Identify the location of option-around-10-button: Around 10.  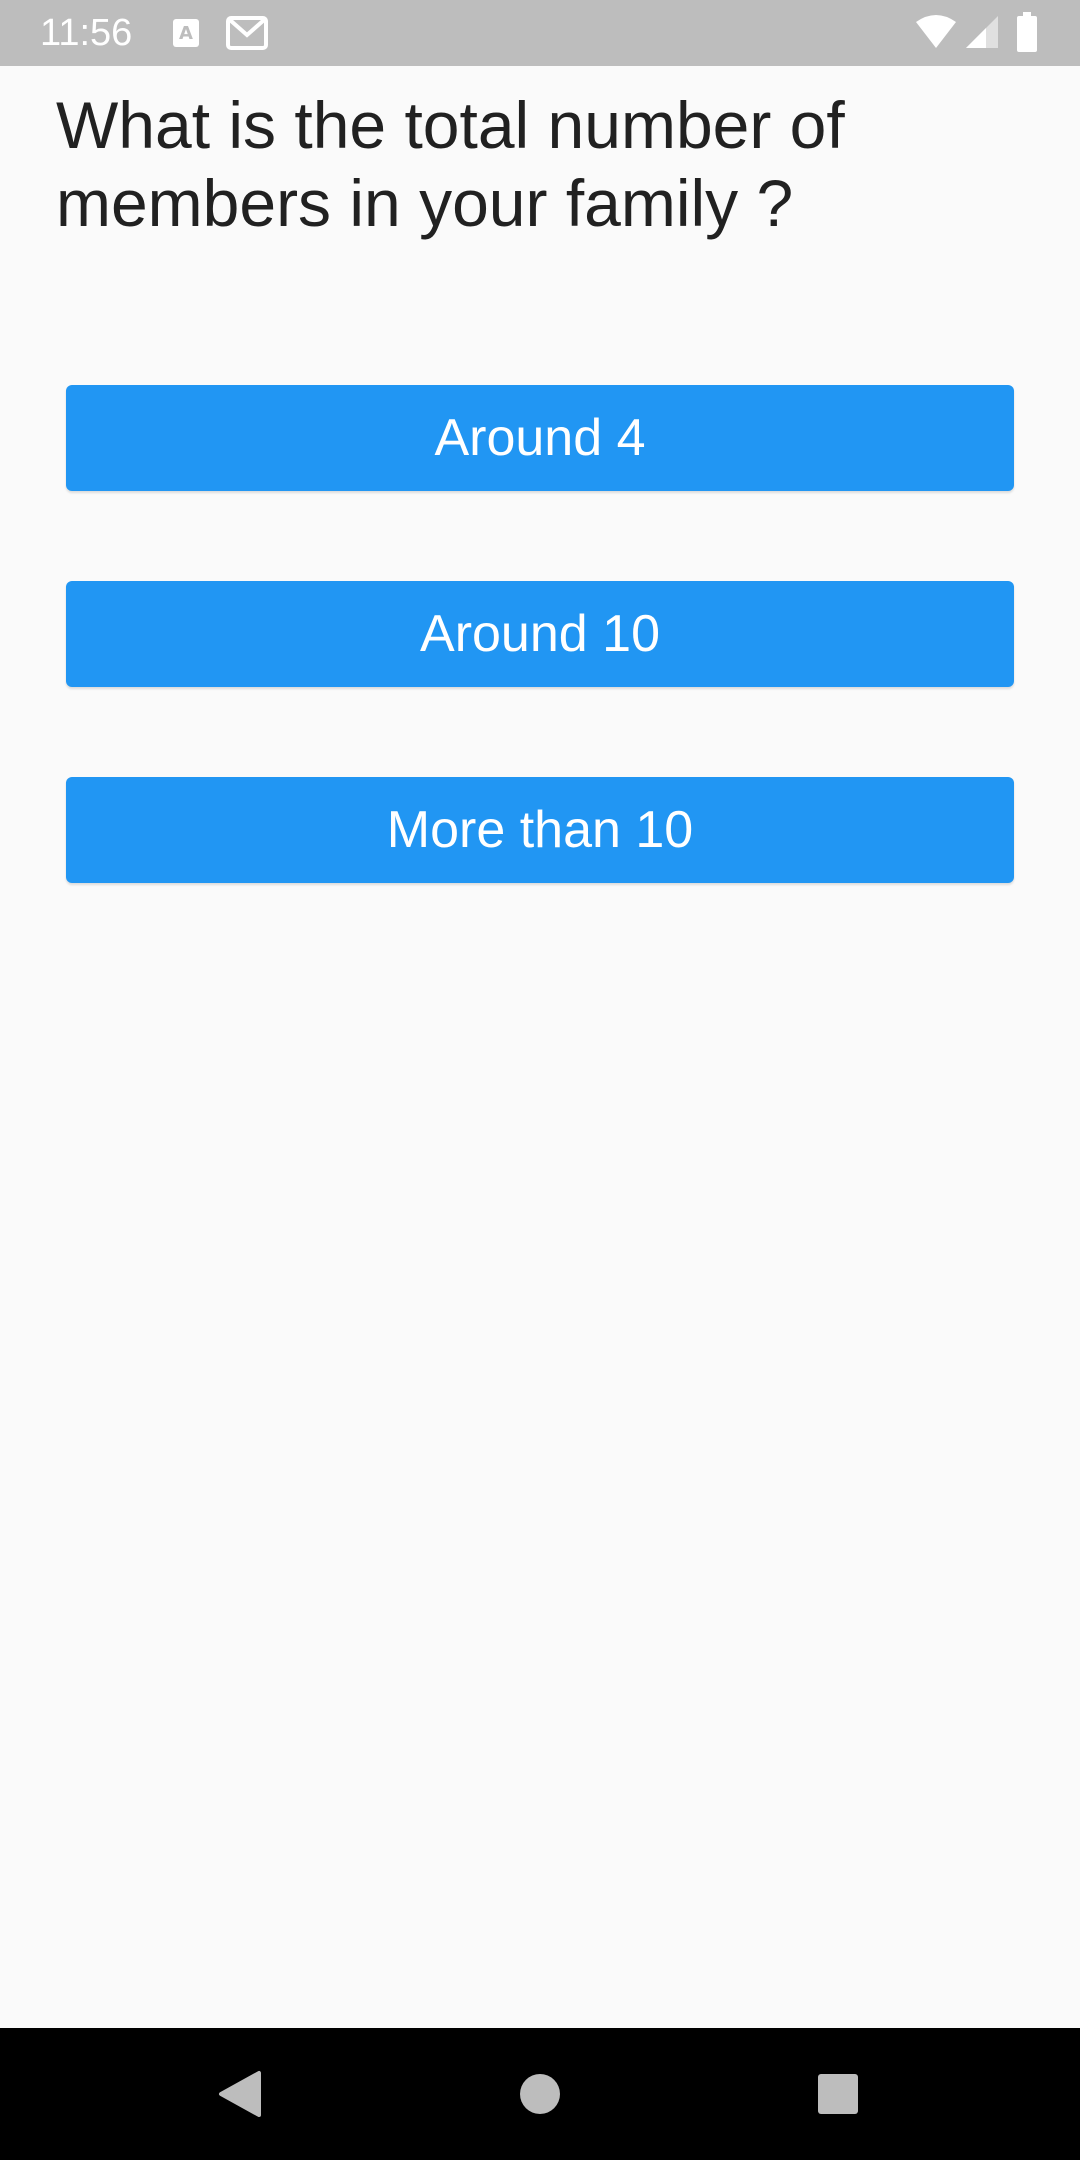
(540, 634).